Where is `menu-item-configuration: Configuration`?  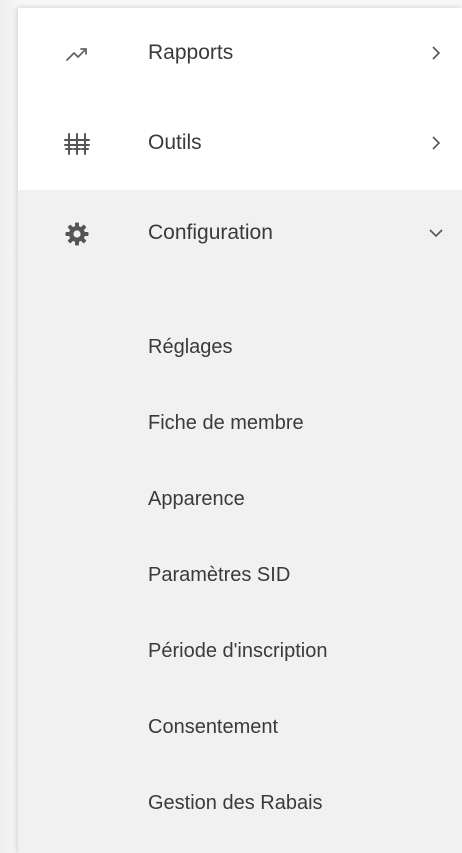
menu-item-configuration: Configuration is located at coordinates (240, 235).